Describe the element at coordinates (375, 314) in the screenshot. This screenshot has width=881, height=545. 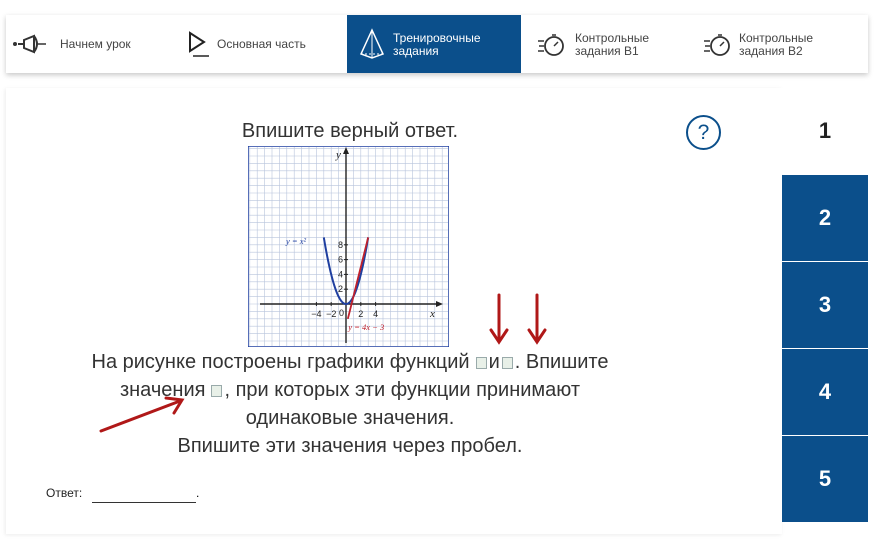
I see `x-tick-label: 4` at that location.